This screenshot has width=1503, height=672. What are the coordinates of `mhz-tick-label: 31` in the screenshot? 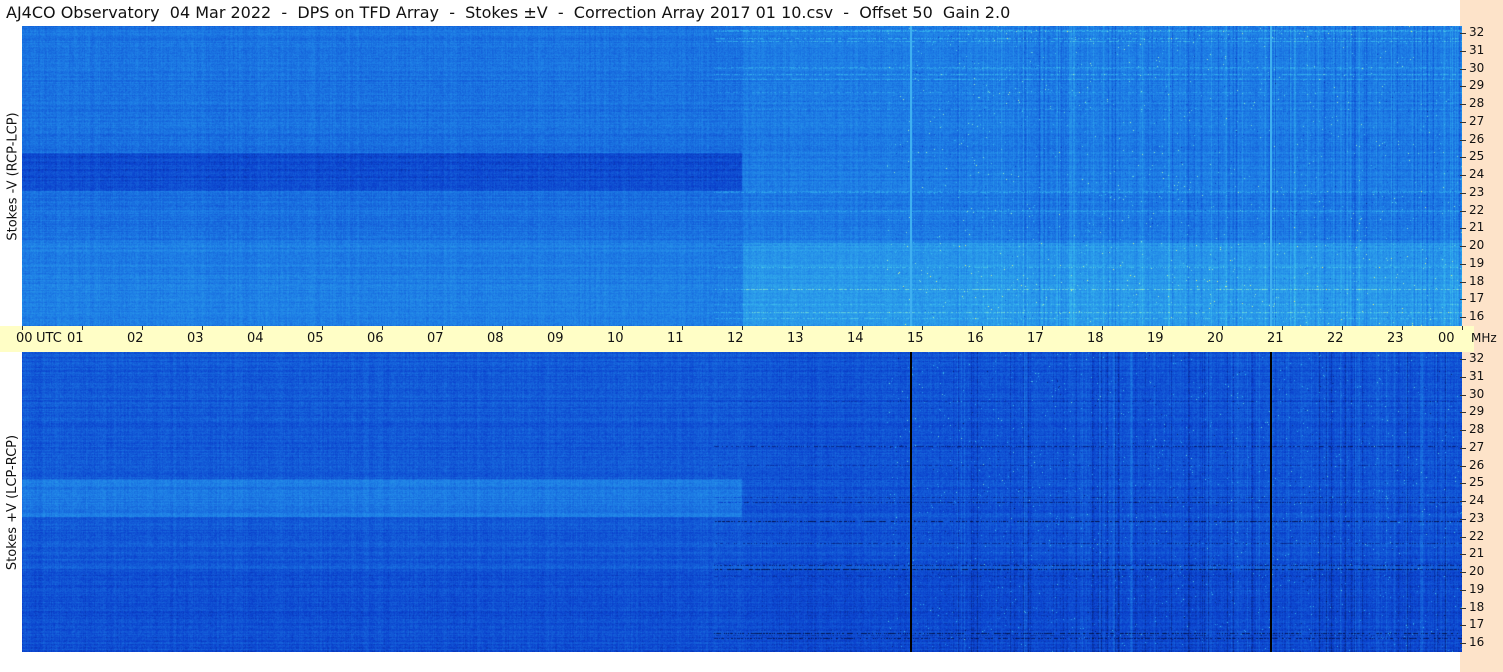 It's located at (1477, 49).